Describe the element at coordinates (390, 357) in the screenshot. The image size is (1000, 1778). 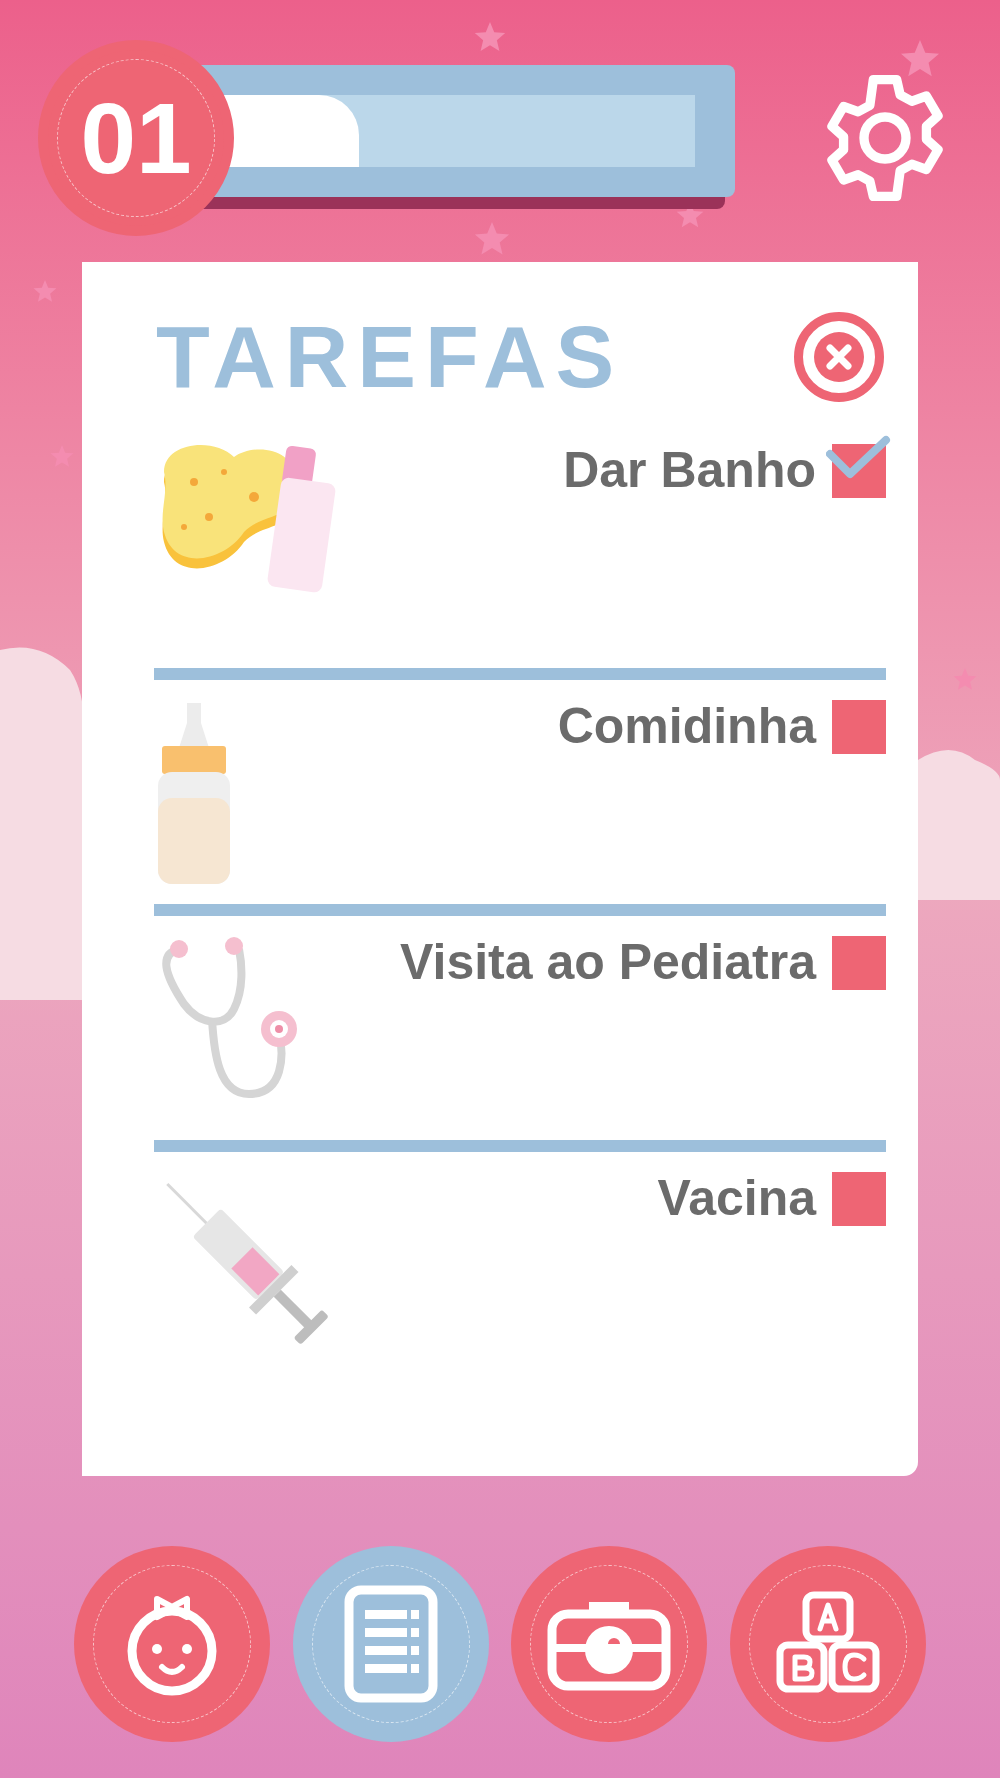
I see `card-title: TAREFAS` at that location.